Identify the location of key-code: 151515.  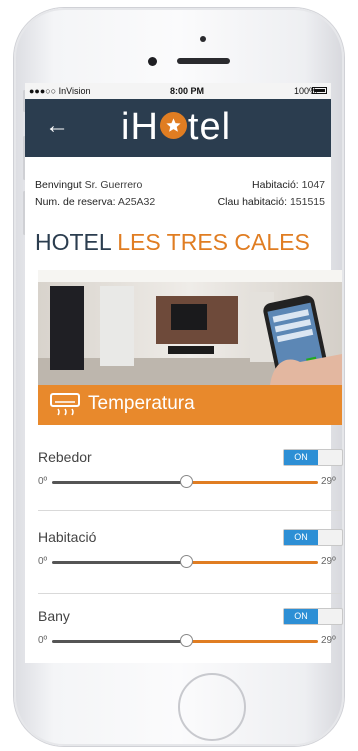
(307, 202).